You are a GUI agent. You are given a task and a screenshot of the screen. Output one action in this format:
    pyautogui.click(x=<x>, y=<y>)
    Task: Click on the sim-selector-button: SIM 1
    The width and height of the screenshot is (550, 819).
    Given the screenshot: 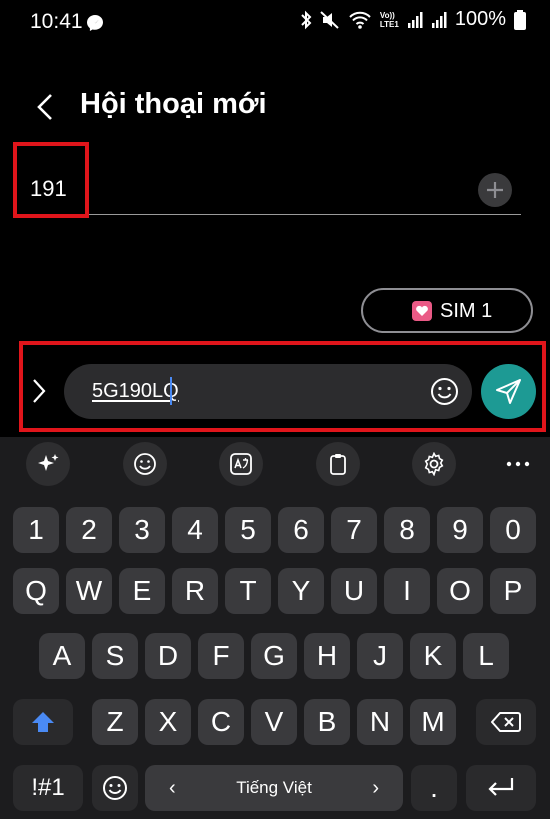 What is the action you would take?
    pyautogui.click(x=447, y=310)
    